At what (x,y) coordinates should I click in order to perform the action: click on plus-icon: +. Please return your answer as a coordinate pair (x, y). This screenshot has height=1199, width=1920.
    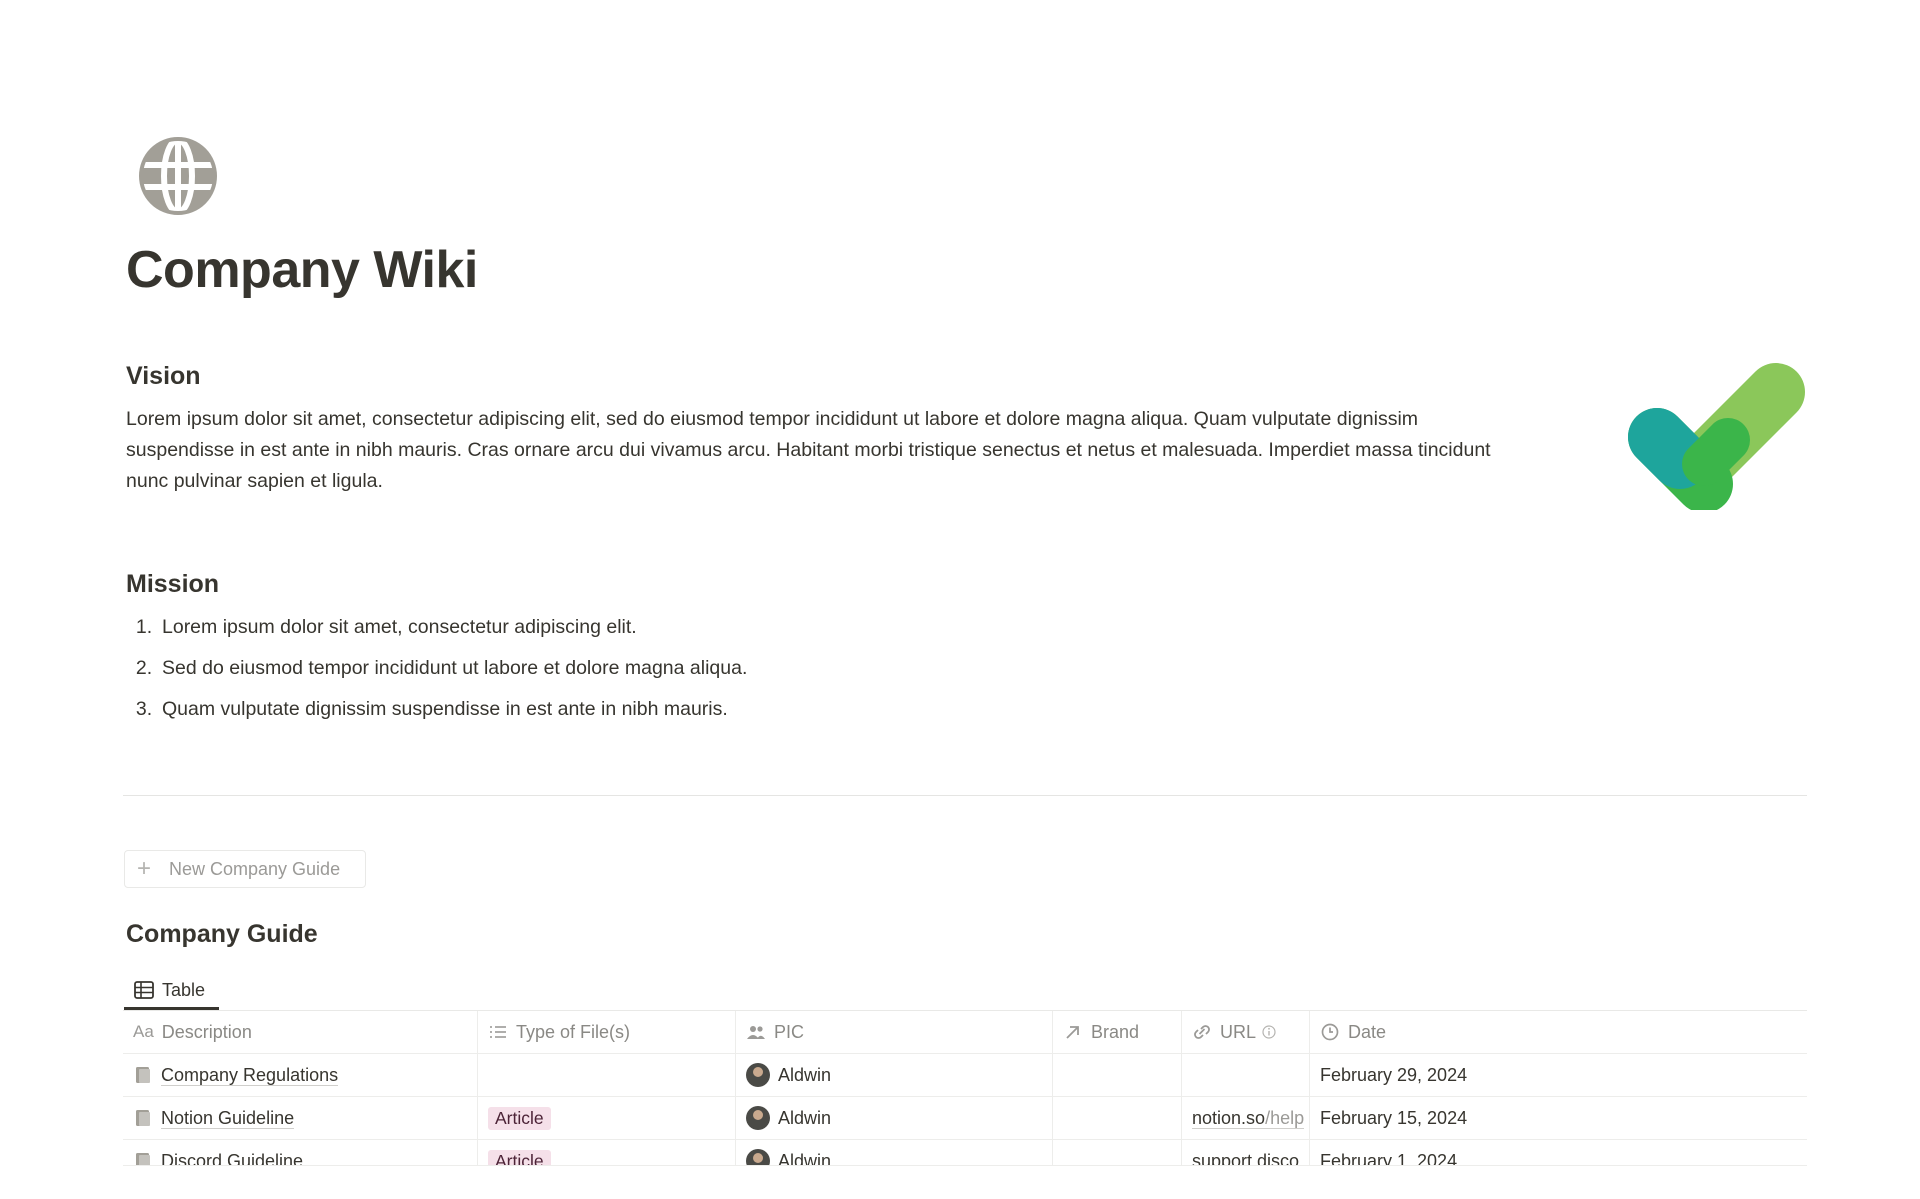
    Looking at the image, I should click on (144, 868).